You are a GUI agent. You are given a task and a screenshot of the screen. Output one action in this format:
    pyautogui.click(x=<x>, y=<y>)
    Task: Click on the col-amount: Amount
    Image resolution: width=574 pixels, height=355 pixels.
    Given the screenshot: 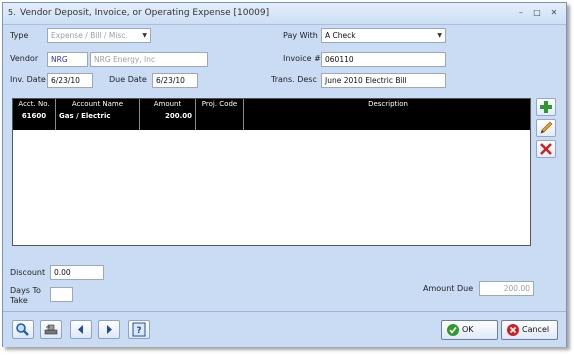 What is the action you would take?
    pyautogui.click(x=168, y=104)
    